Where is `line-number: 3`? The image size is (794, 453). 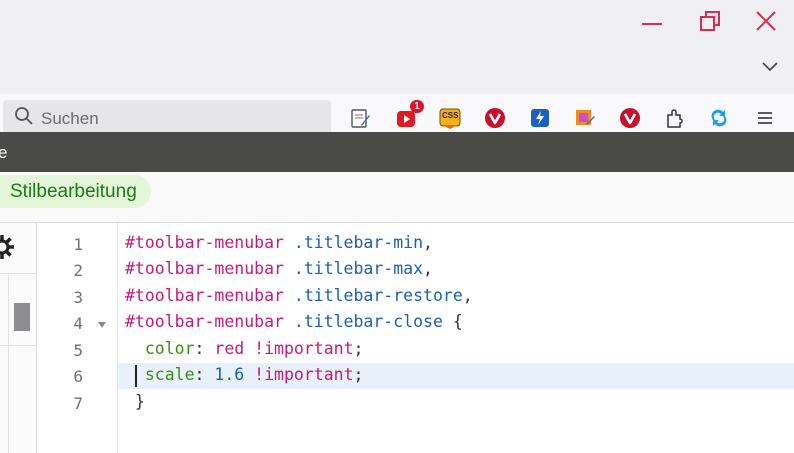 line-number: 3 is located at coordinates (78, 297).